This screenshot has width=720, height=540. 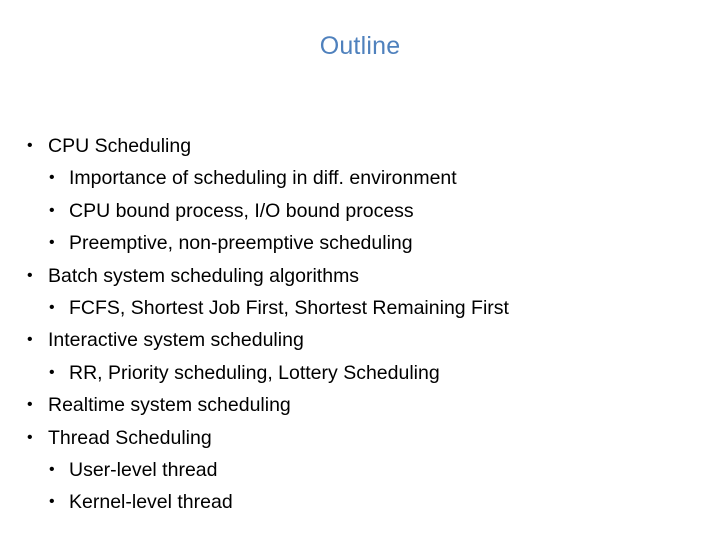 What do you see at coordinates (360, 502) in the screenshot?
I see `outline-subitem-kernel-level: • Kernel-level thread` at bounding box center [360, 502].